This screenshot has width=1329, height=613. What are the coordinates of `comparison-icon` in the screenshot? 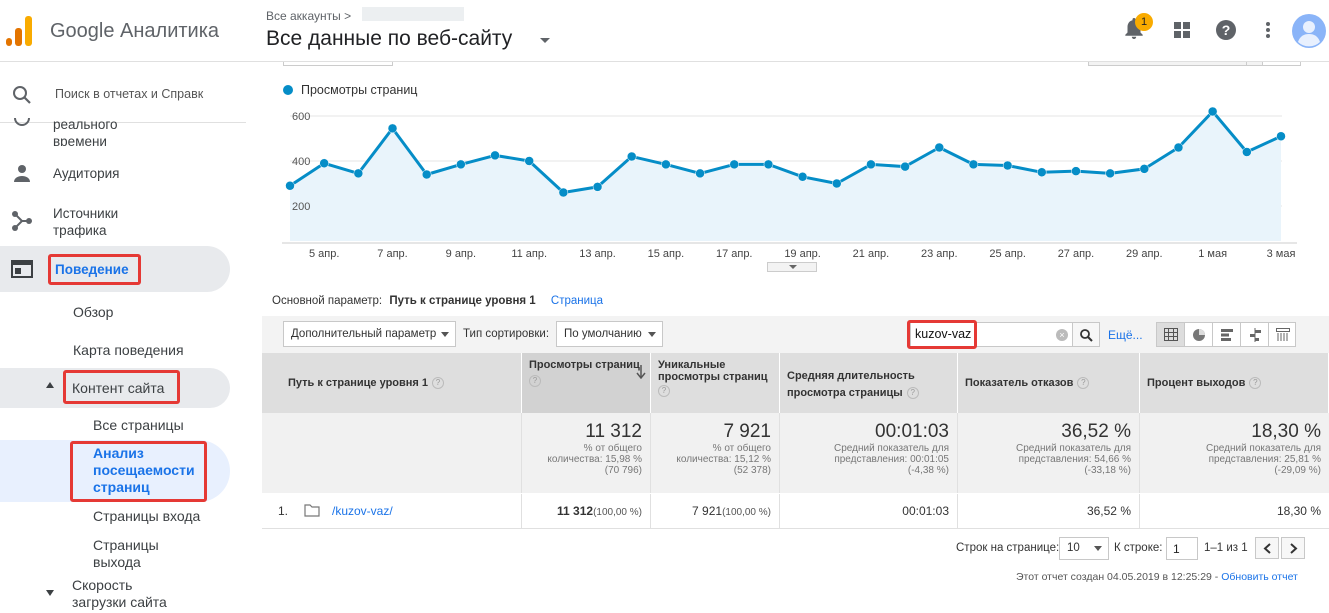 It's located at (1255, 335).